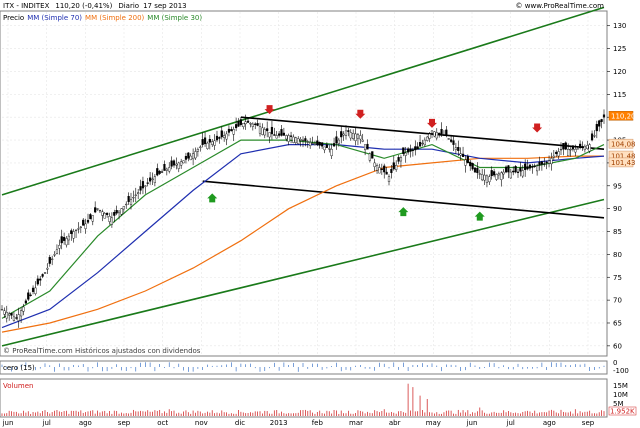  I want to click on osc-label: cero (15), so click(19, 368).